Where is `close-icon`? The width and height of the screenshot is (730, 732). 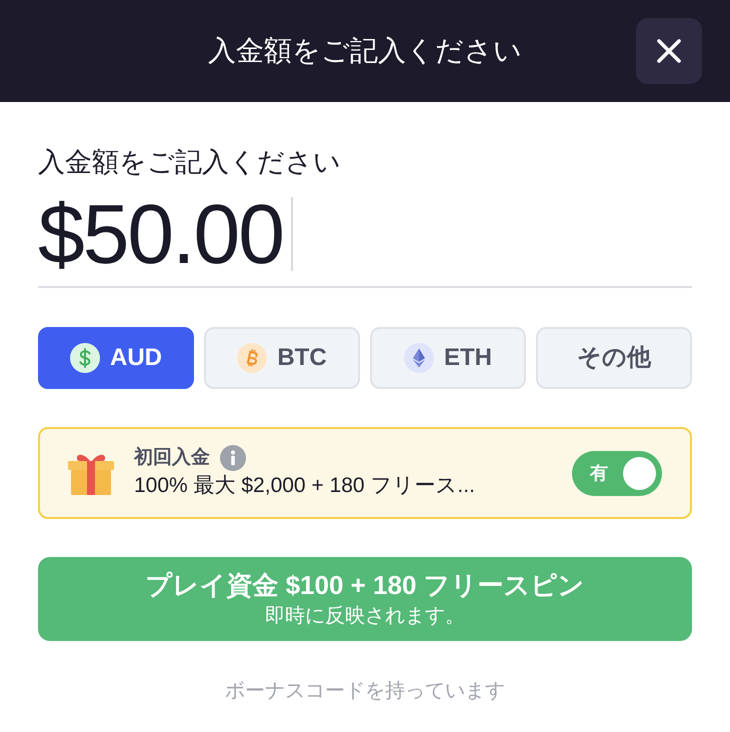 close-icon is located at coordinates (669, 51).